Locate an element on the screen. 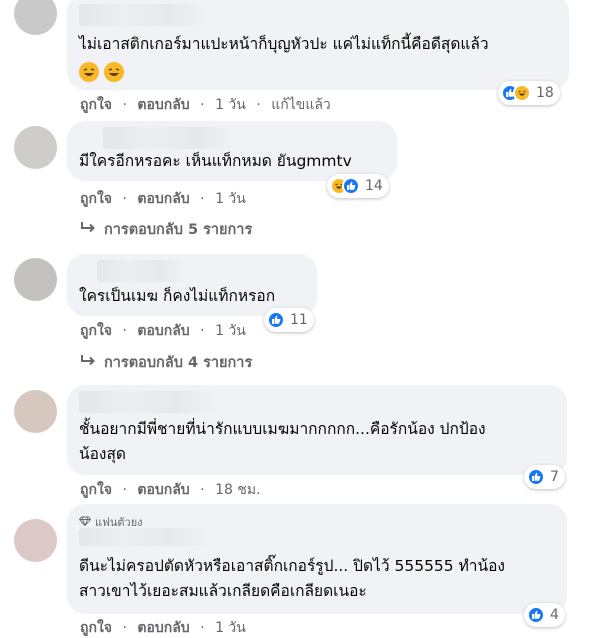 Image resolution: width=590 pixels, height=638 pixels. reaction-summary: 11 is located at coordinates (289, 320).